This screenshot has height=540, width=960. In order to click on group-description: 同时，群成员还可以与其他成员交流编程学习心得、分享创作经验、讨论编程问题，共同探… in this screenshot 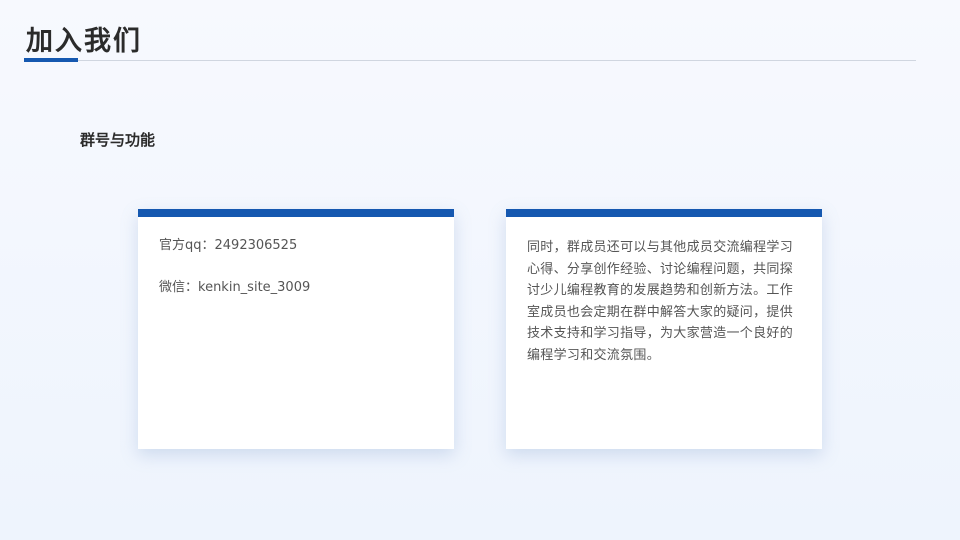, I will do `click(660, 301)`.